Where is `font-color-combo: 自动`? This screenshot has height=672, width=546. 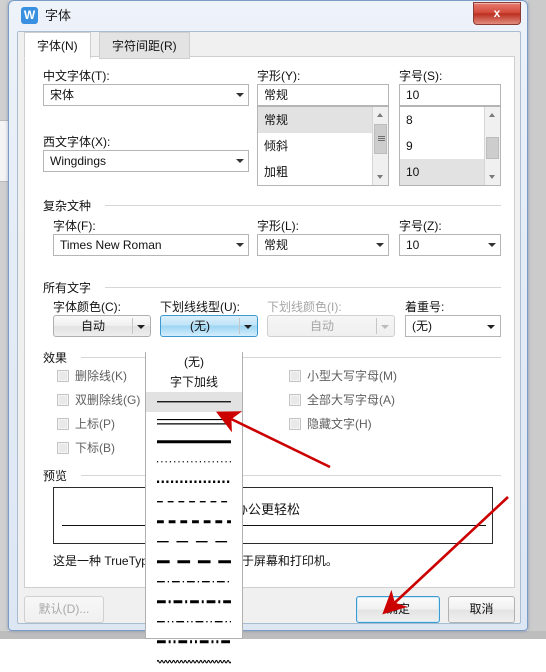
font-color-combo: 自动 is located at coordinates (102, 326).